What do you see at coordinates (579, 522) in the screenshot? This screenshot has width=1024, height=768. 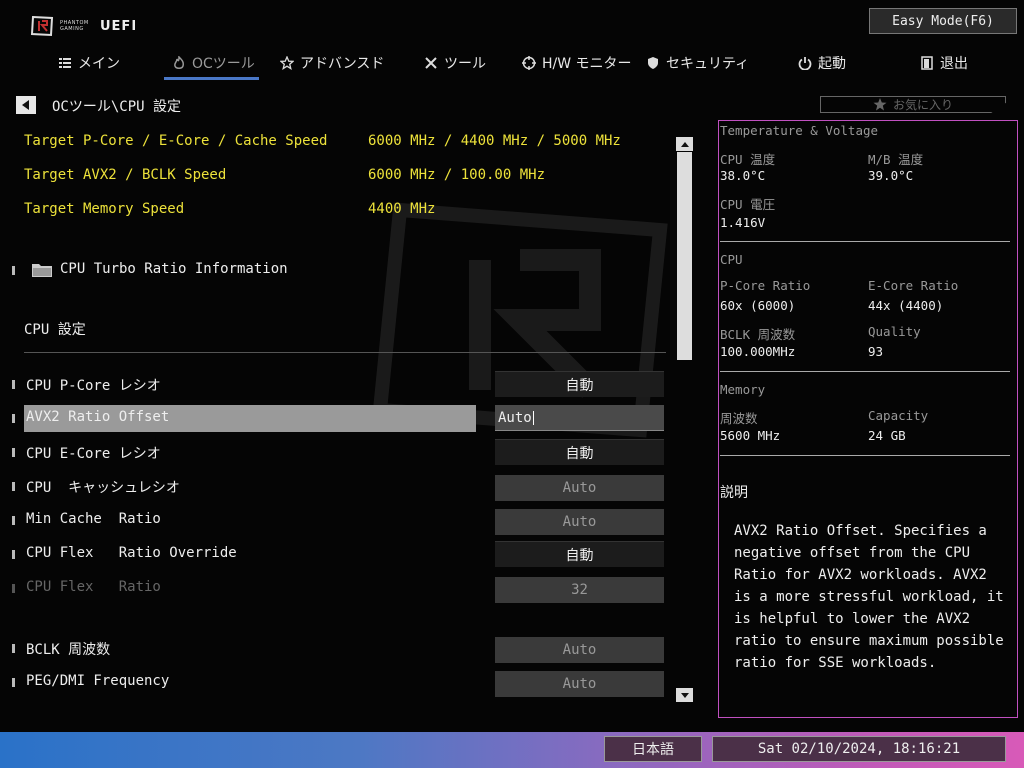 I see `setting-min-cache-ratio-value: Auto` at bounding box center [579, 522].